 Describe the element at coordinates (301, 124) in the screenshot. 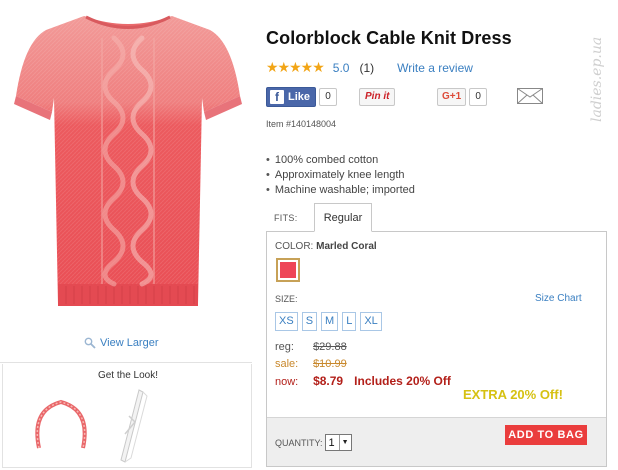

I see `item-number: Item #140148004` at that location.